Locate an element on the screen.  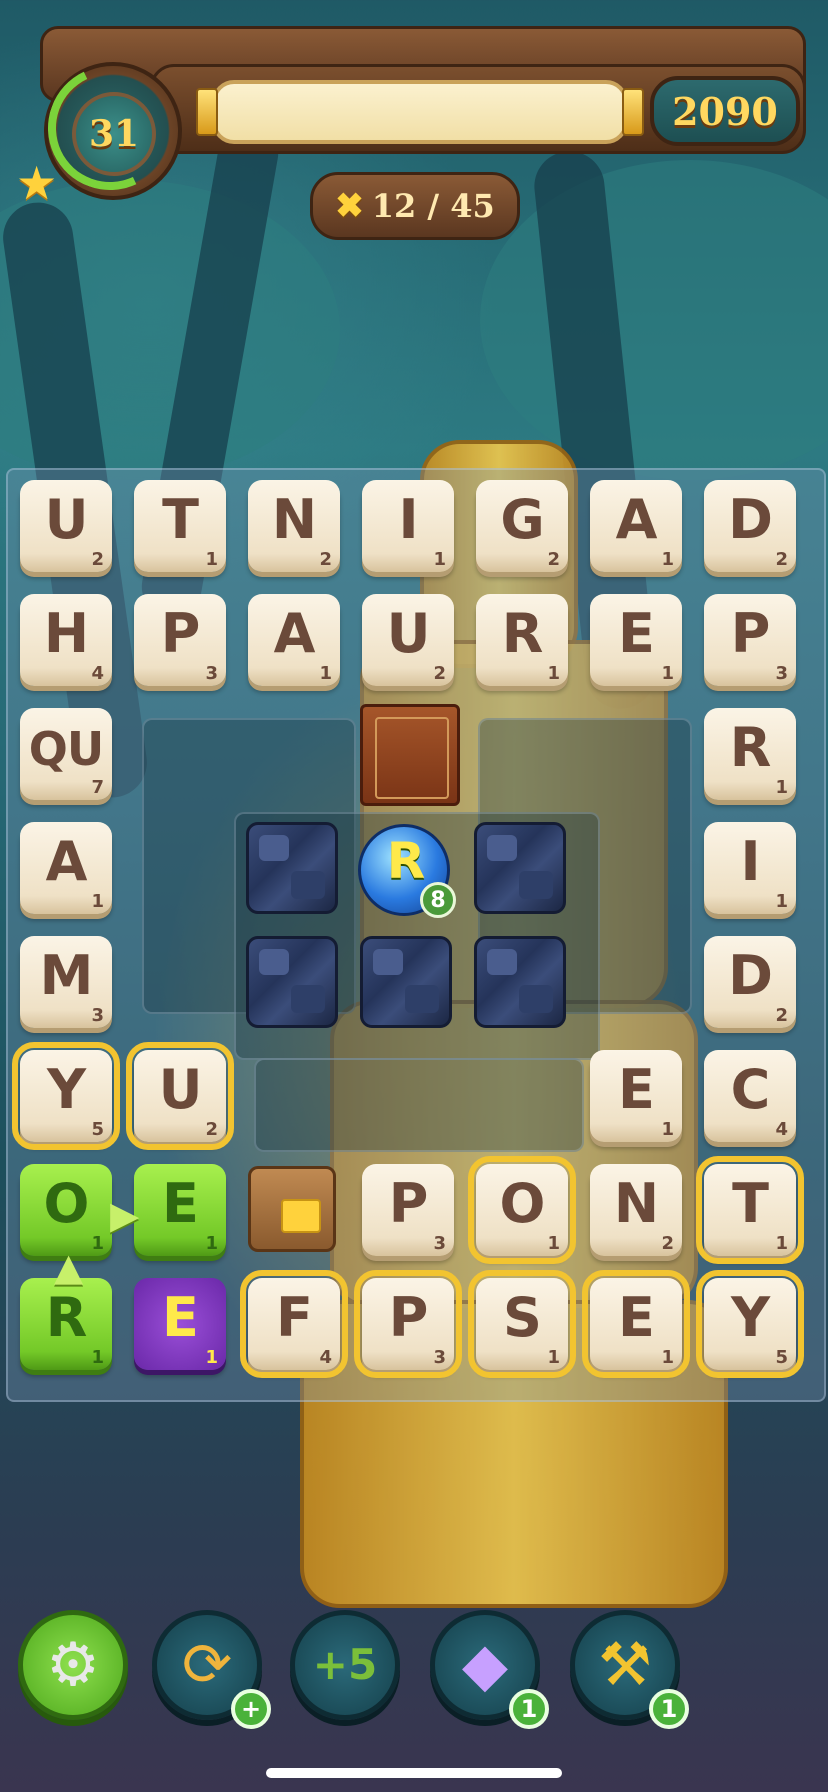
tile-face: C4 is located at coordinates (750, 1096).